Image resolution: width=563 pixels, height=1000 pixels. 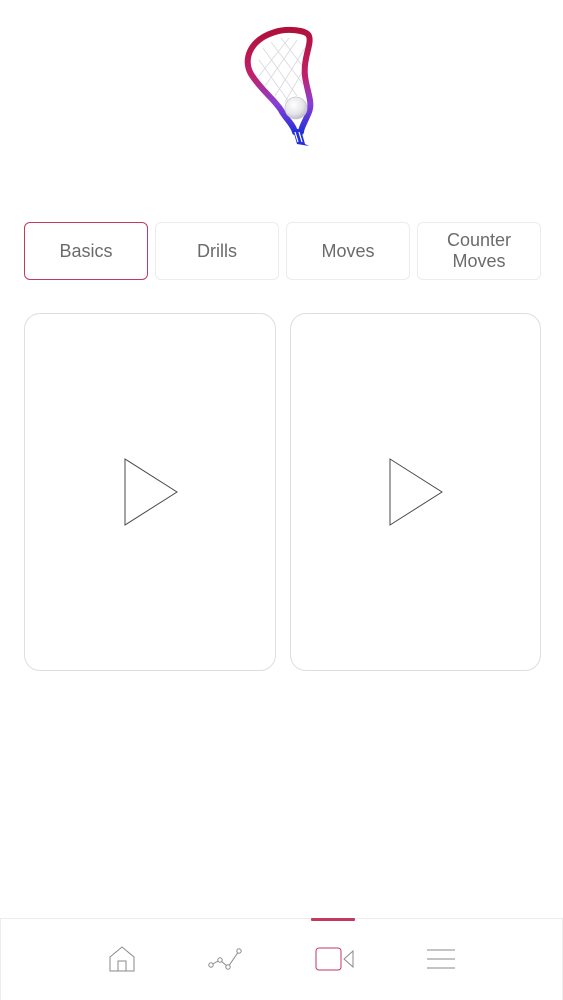 I want to click on stats-chart-icon, so click(x=225, y=959).